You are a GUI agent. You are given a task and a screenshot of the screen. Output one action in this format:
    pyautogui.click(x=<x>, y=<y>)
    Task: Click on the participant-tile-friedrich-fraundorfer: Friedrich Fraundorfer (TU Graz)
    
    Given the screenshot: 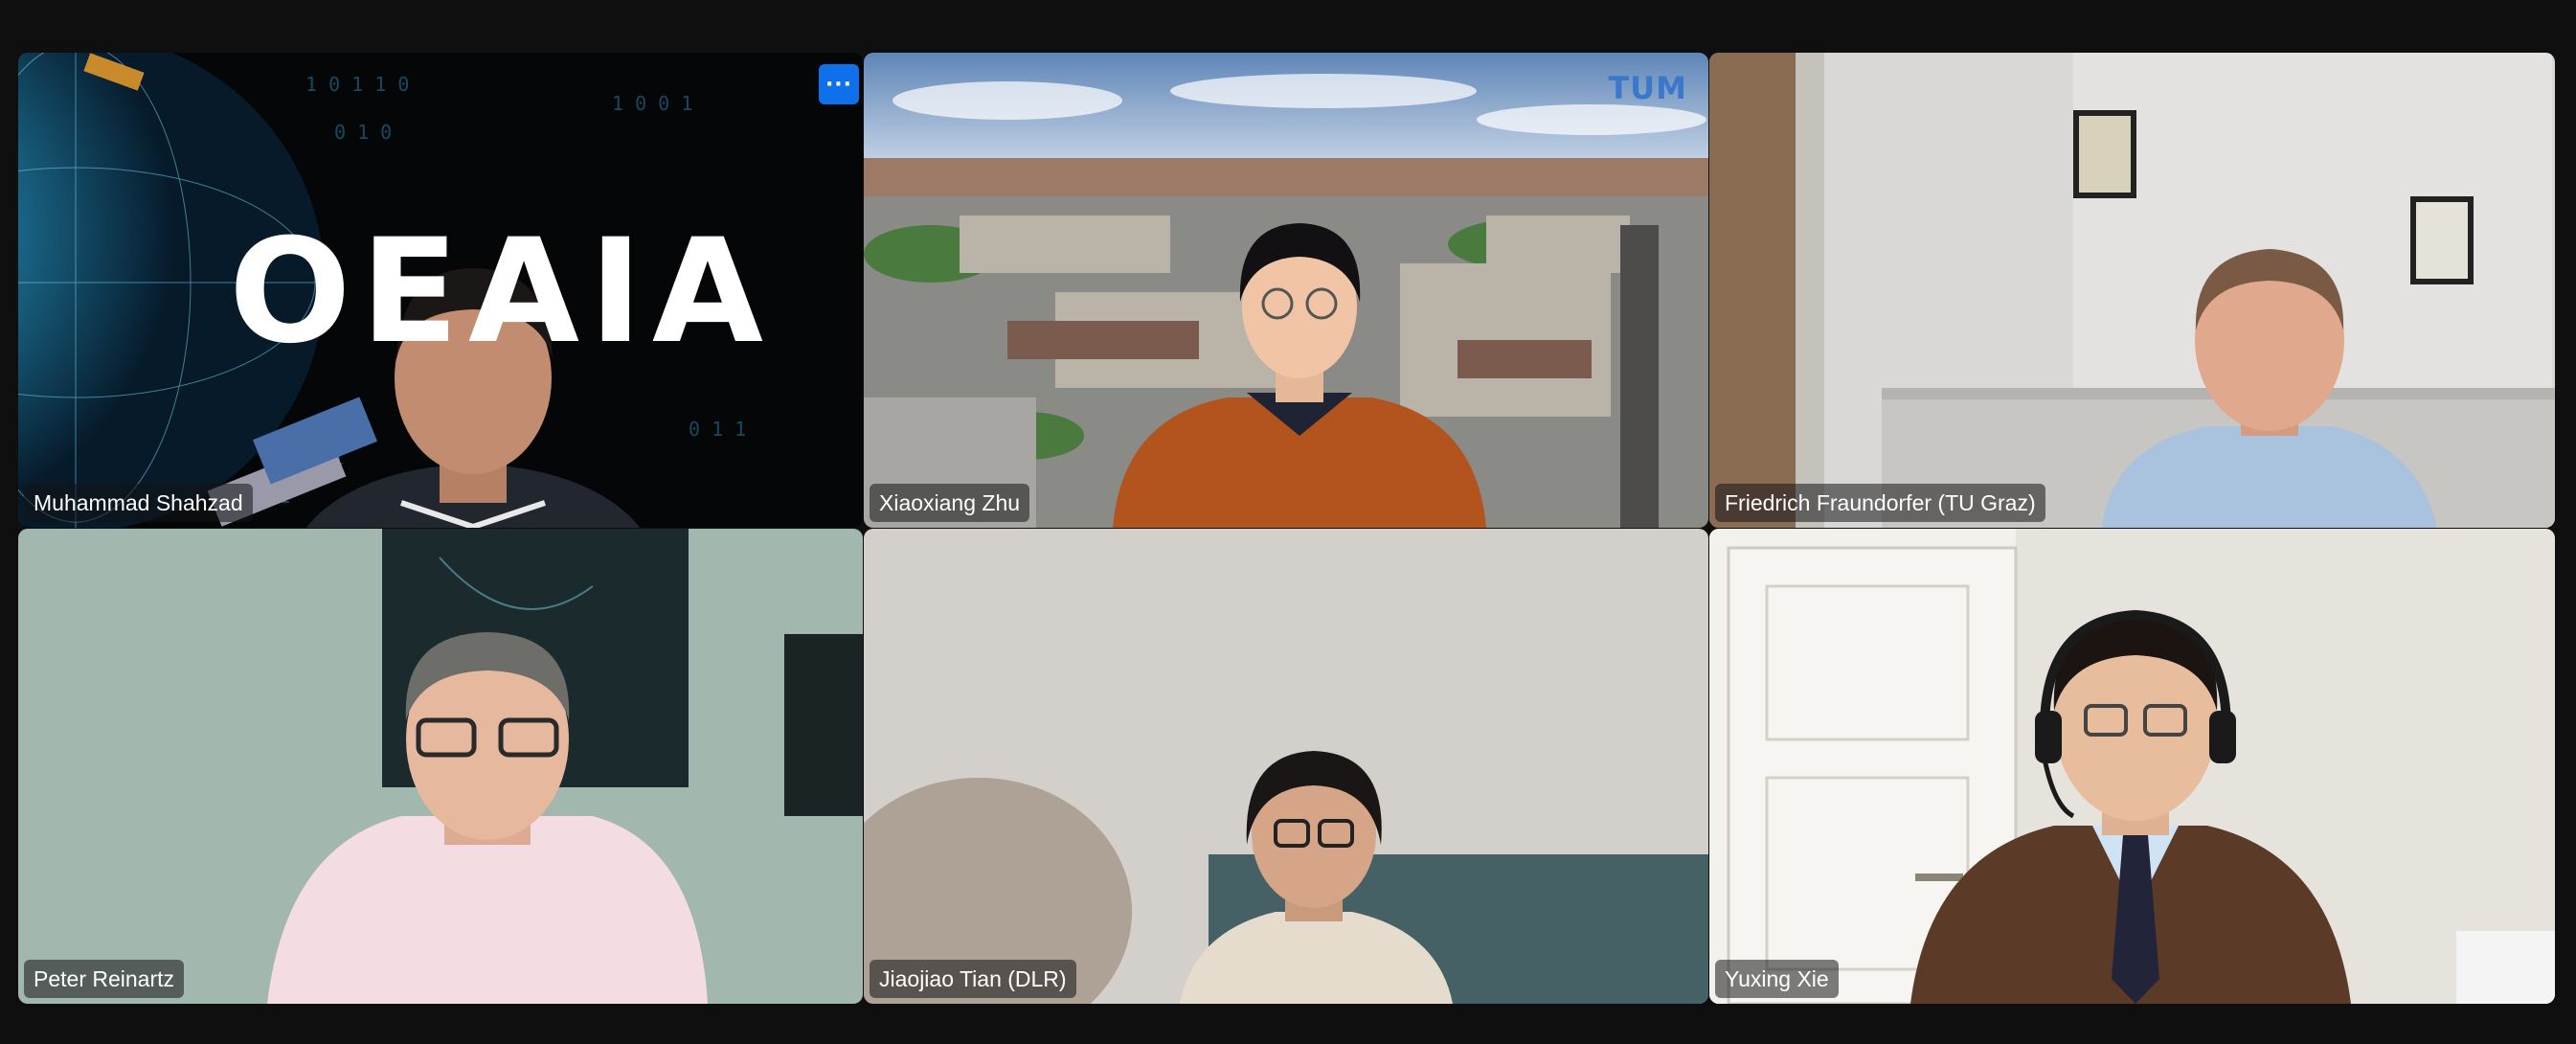 What is the action you would take?
    pyautogui.click(x=2132, y=290)
    